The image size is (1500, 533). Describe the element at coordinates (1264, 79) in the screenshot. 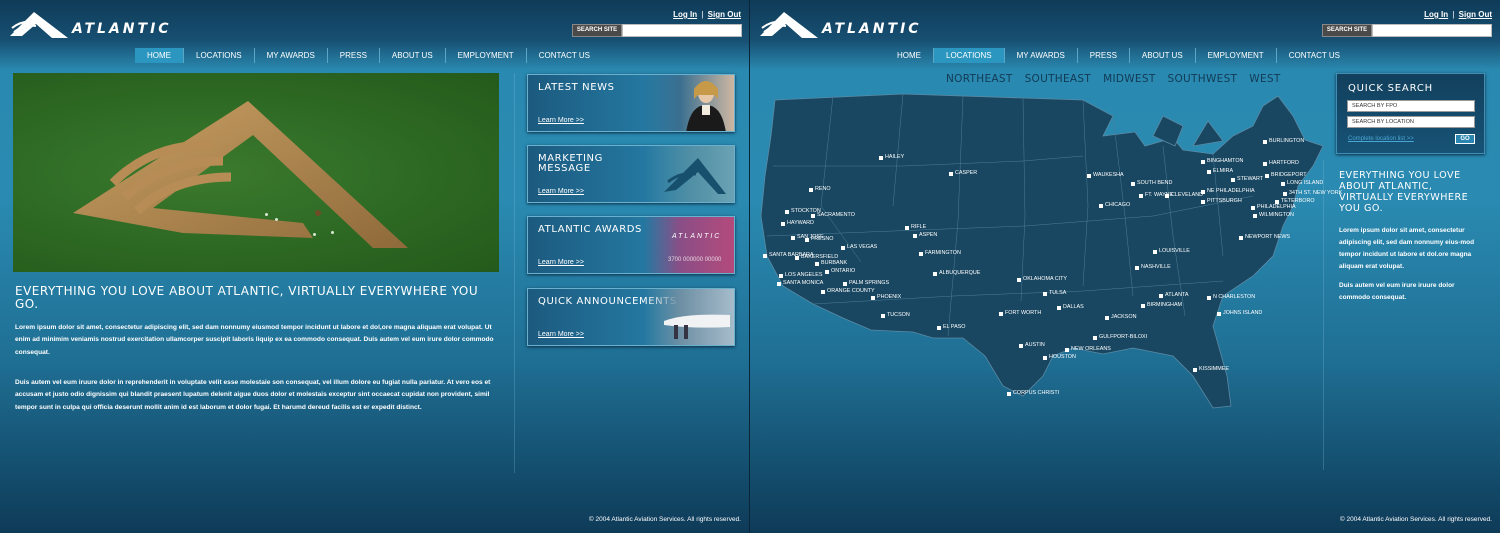

I see `region-west: WEST` at that location.